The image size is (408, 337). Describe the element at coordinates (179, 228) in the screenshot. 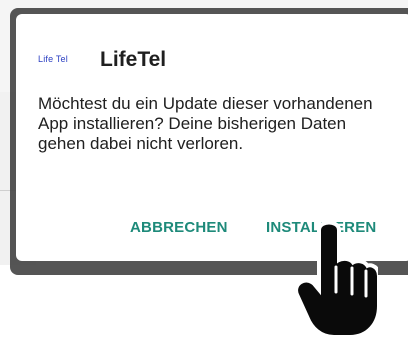

I see `cancel-button: ABBRECHEN` at that location.